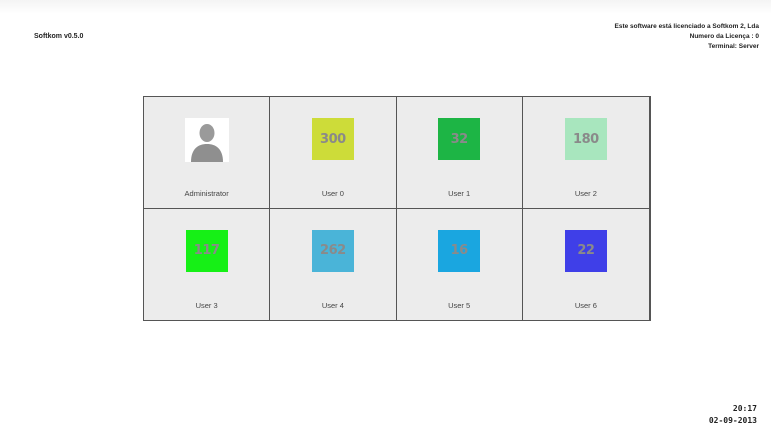 The height and width of the screenshot is (439, 771). Describe the element at coordinates (332, 193) in the screenshot. I see `user-name-label: User 0` at that location.